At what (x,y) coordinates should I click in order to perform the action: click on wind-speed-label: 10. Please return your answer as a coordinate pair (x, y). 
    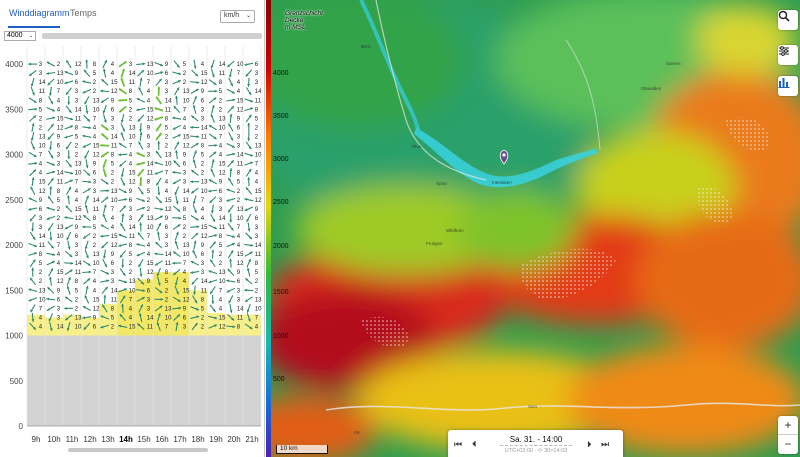
    Looking at the image, I should click on (132, 291).